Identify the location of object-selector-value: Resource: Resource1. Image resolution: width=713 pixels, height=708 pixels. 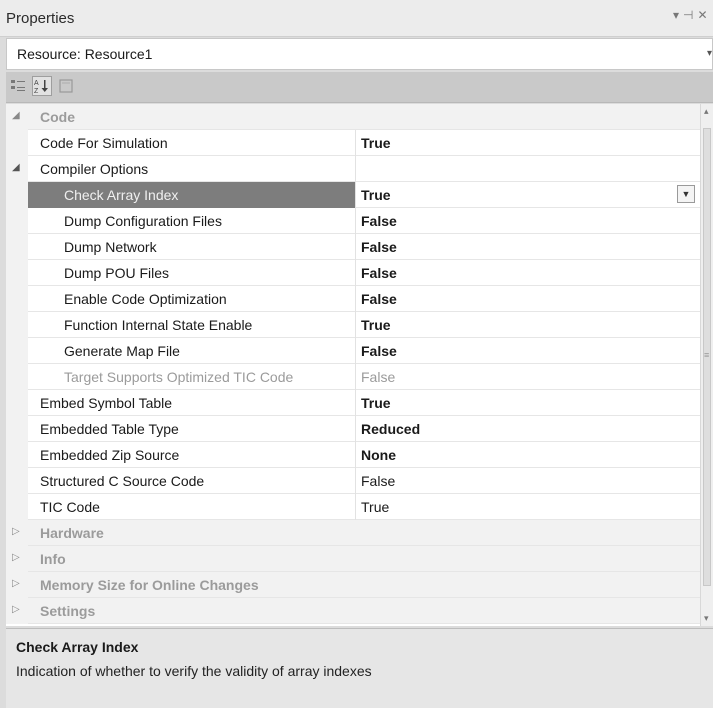
(85, 54).